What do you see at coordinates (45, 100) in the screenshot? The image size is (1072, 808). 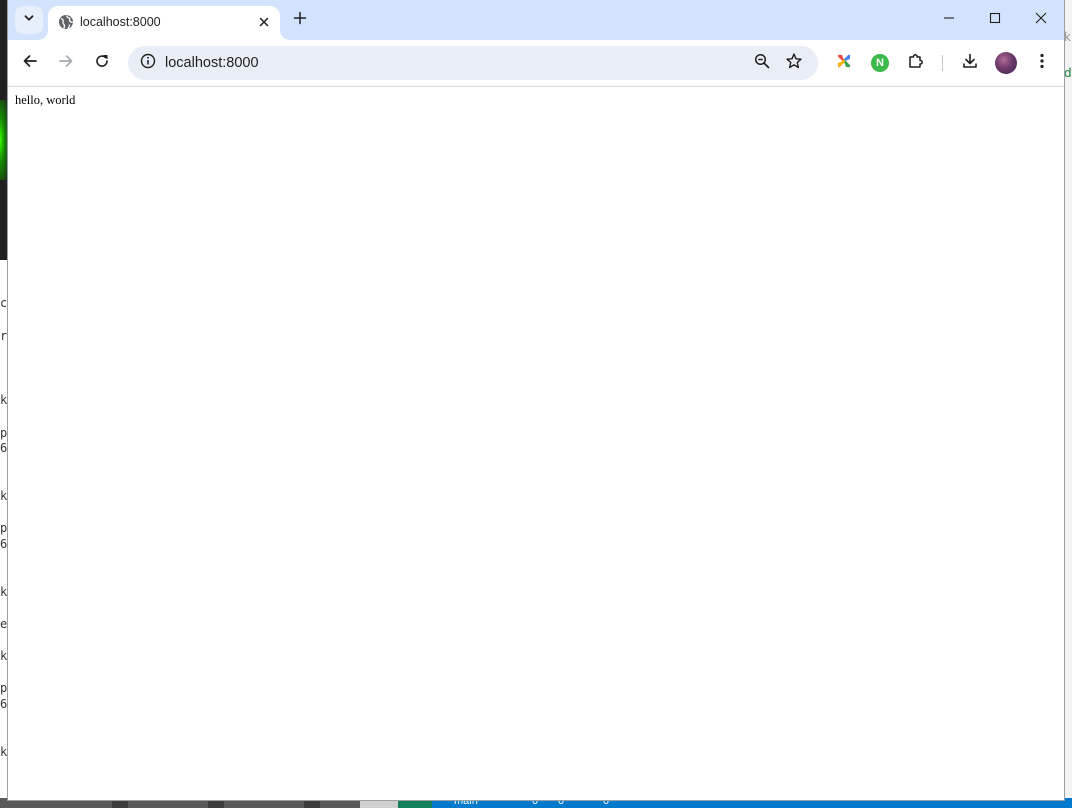 I see `page-body-text: hello, world` at bounding box center [45, 100].